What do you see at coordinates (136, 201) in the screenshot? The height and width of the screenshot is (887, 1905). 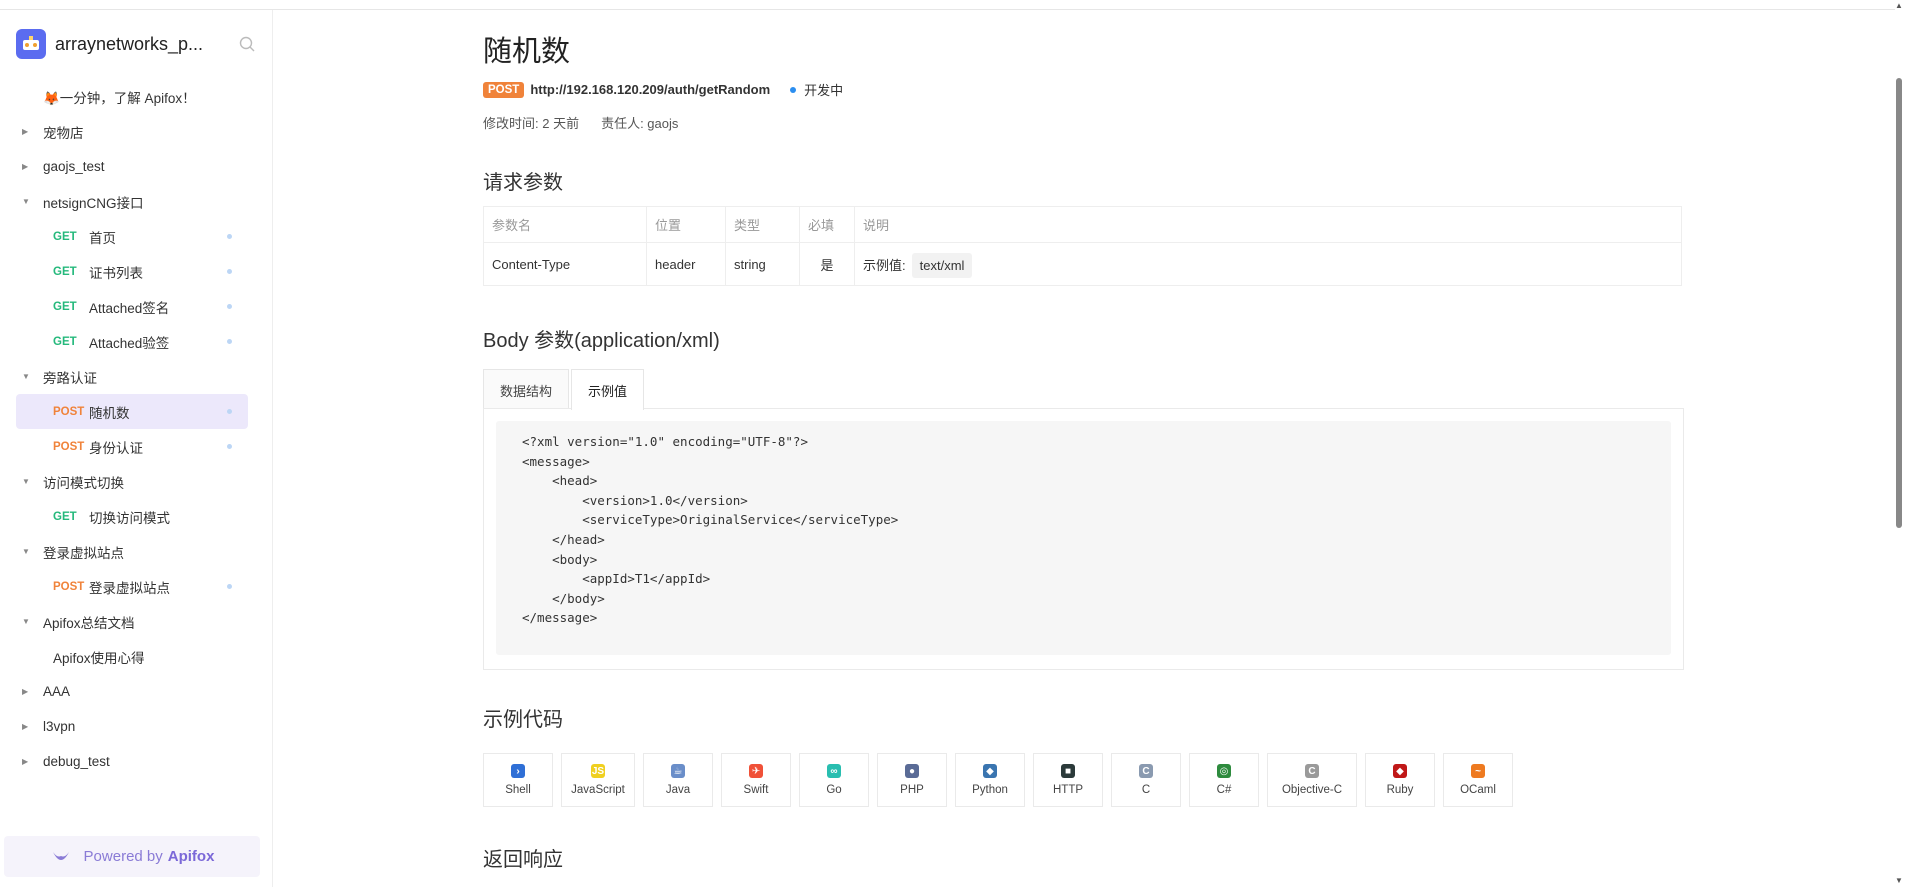 I see `sidebar-folder: ▼ netsignCNG接口` at bounding box center [136, 201].